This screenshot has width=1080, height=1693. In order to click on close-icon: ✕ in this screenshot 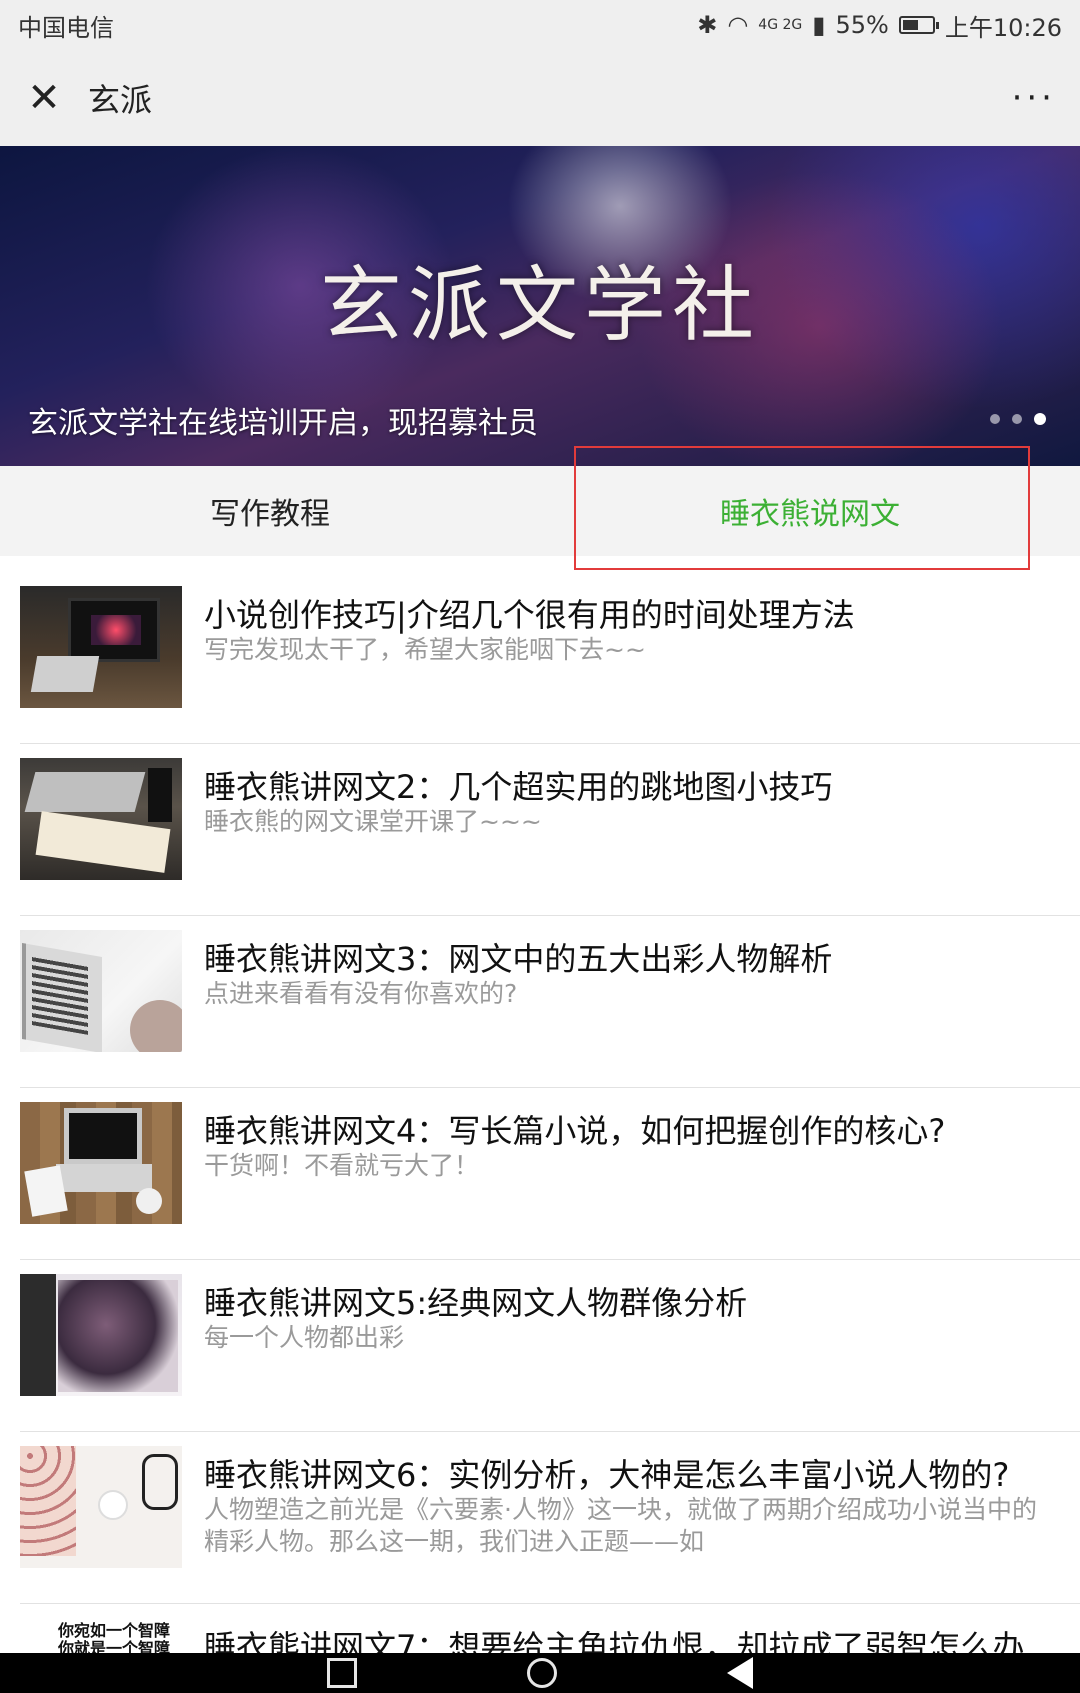, I will do `click(44, 98)`.